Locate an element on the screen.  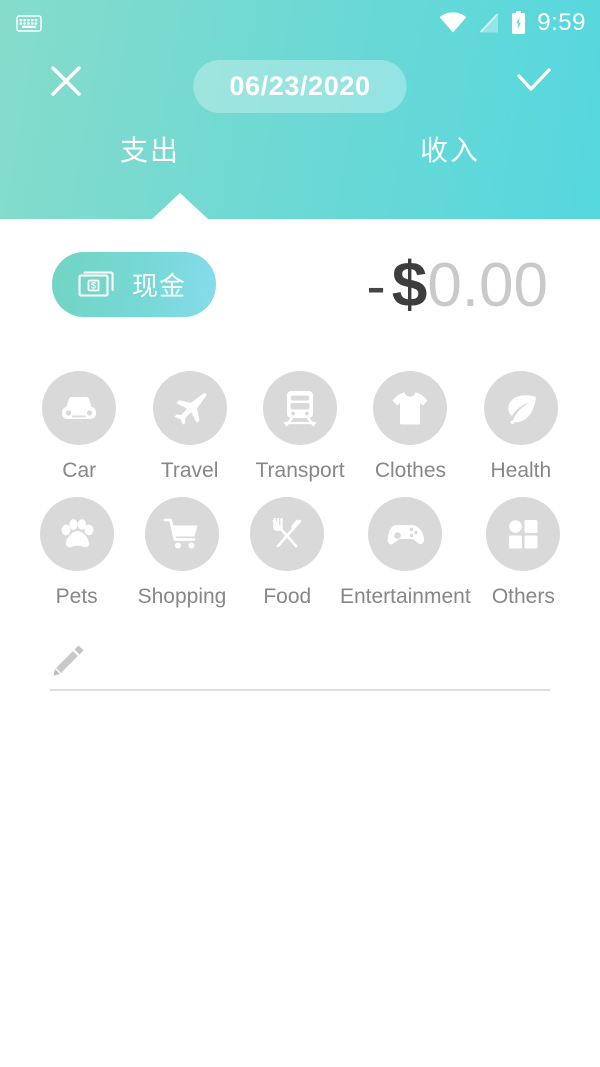
train-icon is located at coordinates (300, 409).